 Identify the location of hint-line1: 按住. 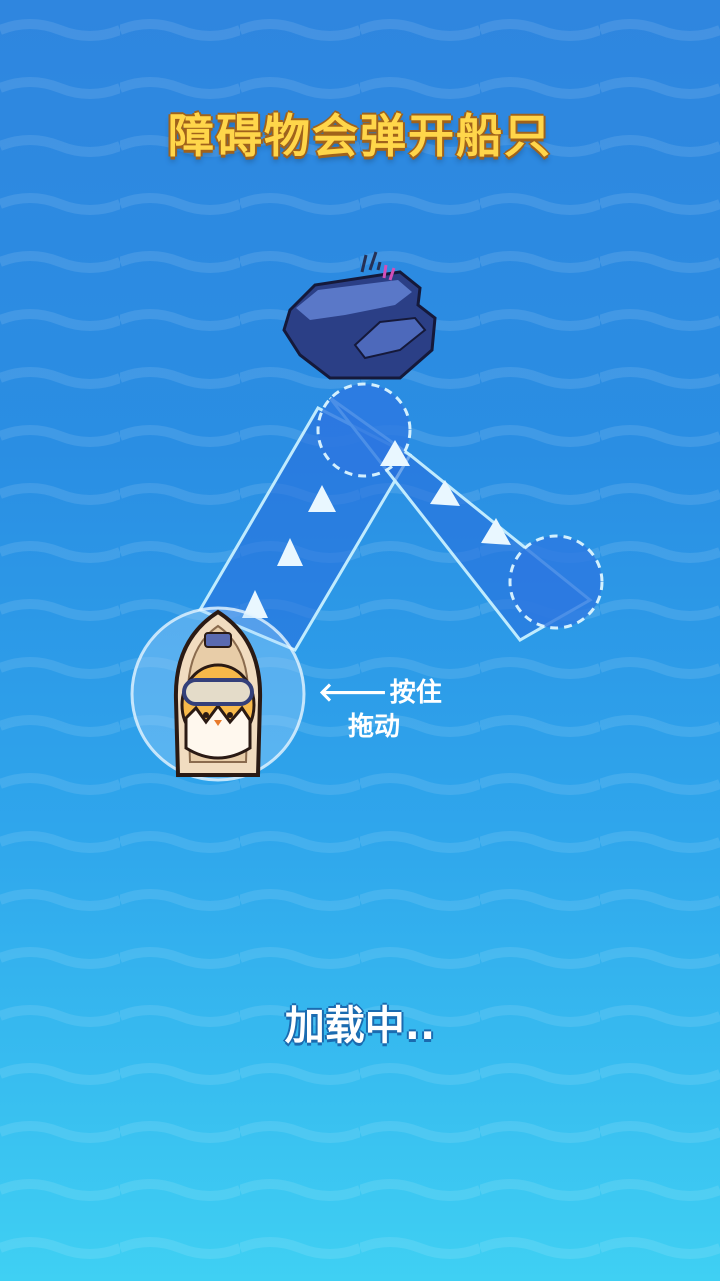
(415, 693).